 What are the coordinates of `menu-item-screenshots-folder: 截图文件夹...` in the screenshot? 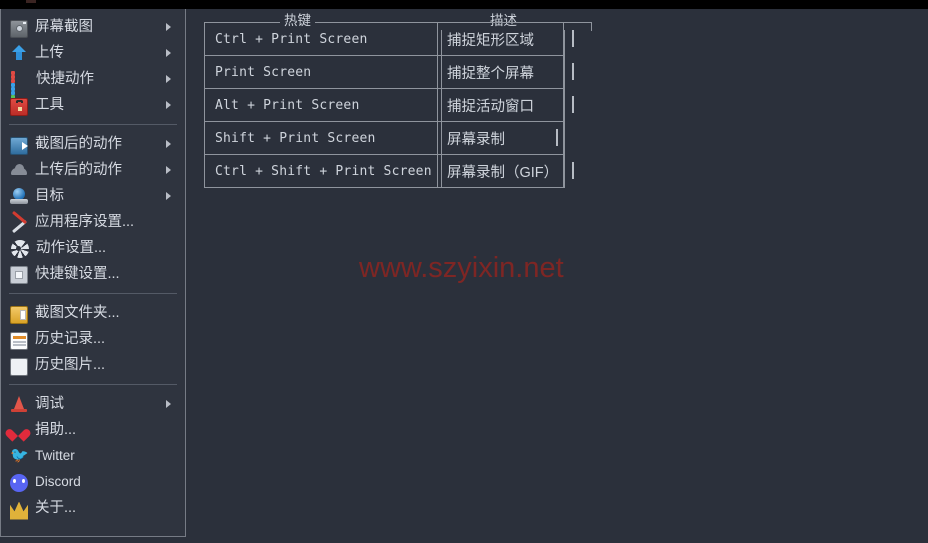 It's located at (93, 313).